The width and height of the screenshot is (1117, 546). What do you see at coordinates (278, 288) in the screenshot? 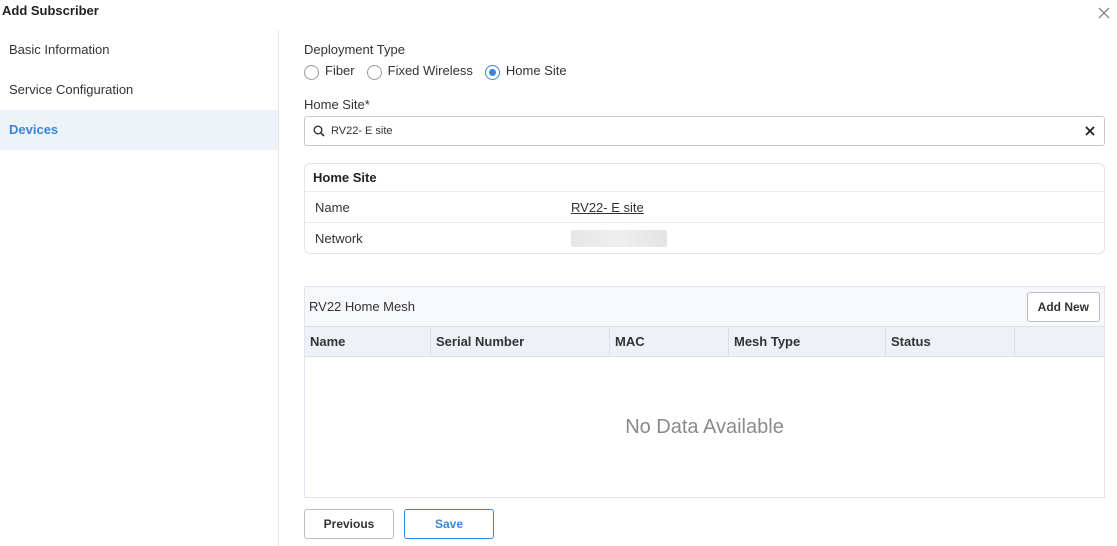
I see `sidebar-divider` at bounding box center [278, 288].